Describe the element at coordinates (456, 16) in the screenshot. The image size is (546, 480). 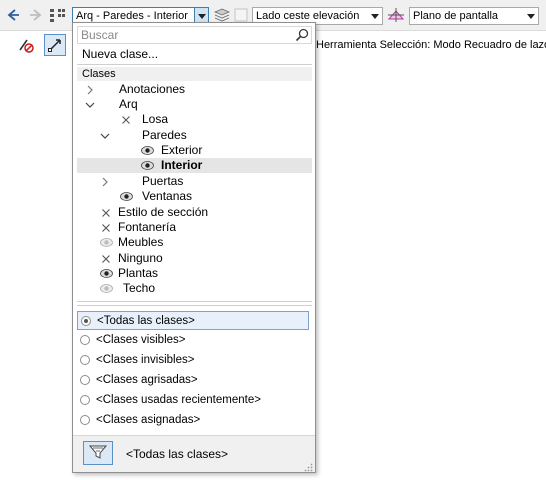
I see `plane-value: Plano de pantalla` at that location.